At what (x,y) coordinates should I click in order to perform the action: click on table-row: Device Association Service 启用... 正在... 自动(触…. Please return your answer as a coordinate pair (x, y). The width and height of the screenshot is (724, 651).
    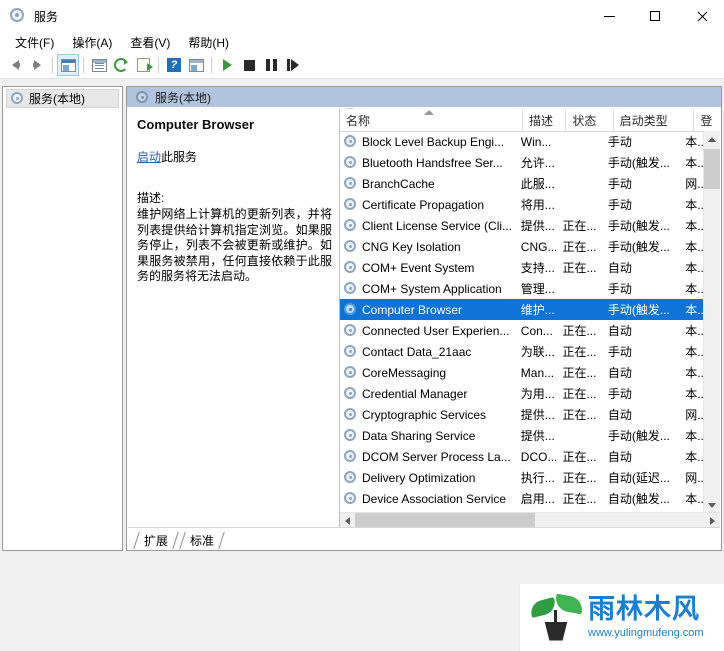
    Looking at the image, I should click on (522, 498).